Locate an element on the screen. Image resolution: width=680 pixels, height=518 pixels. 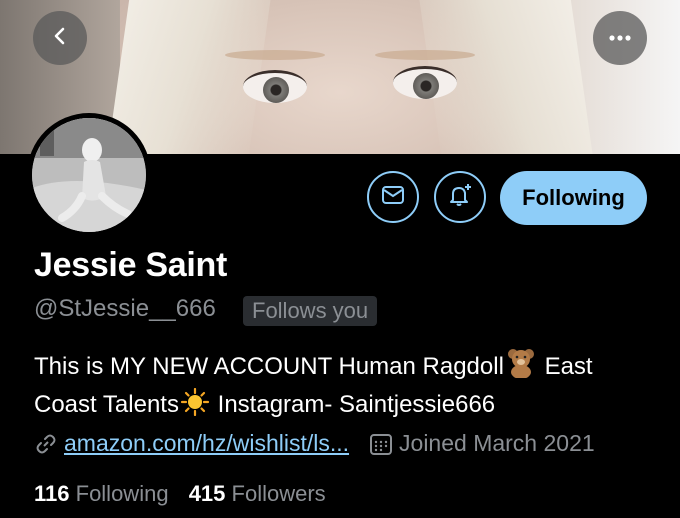
following-count: 116 is located at coordinates (52, 493).